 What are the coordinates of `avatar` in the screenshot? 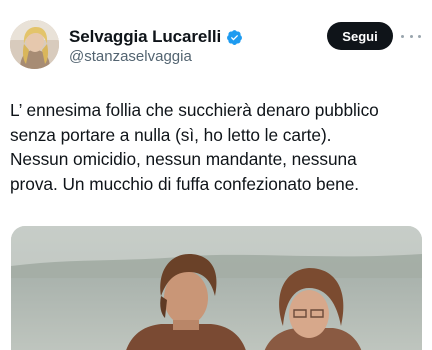 It's located at (34, 44).